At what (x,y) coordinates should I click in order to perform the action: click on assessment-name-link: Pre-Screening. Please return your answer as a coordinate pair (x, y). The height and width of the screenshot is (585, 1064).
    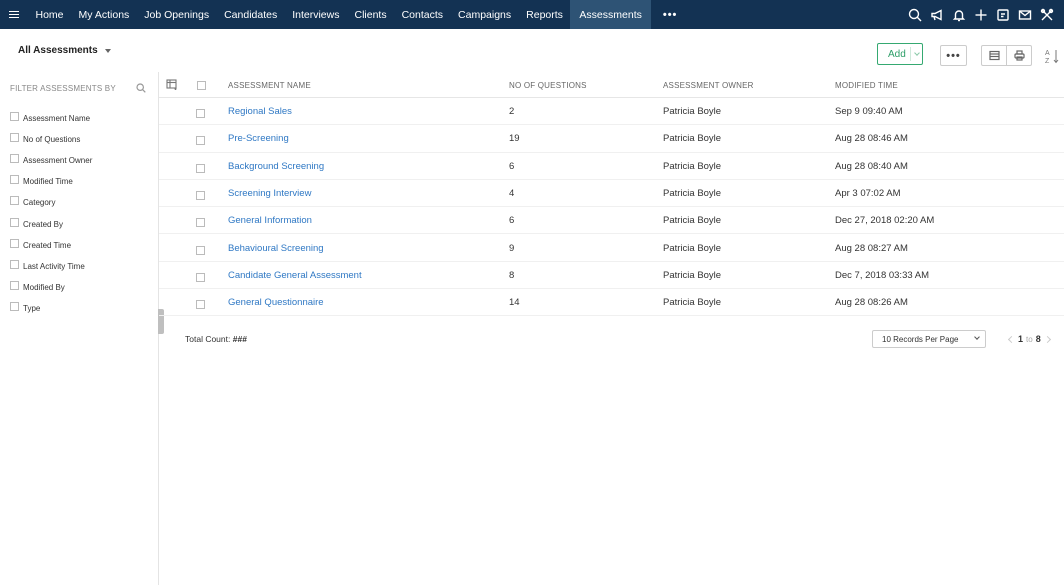
    Looking at the image, I should click on (258, 138).